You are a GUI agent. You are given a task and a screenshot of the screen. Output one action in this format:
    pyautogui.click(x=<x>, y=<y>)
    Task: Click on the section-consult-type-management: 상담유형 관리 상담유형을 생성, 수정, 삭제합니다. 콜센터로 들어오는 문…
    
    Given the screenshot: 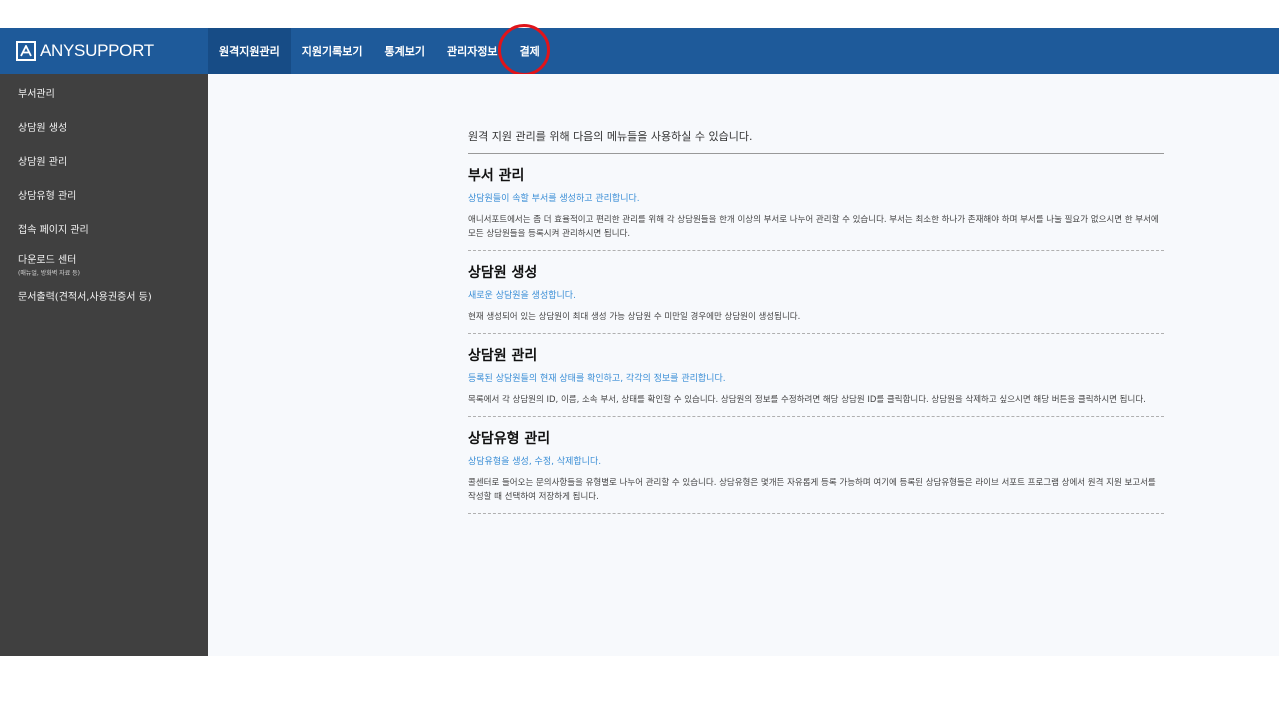 What is the action you would take?
    pyautogui.click(x=816, y=465)
    